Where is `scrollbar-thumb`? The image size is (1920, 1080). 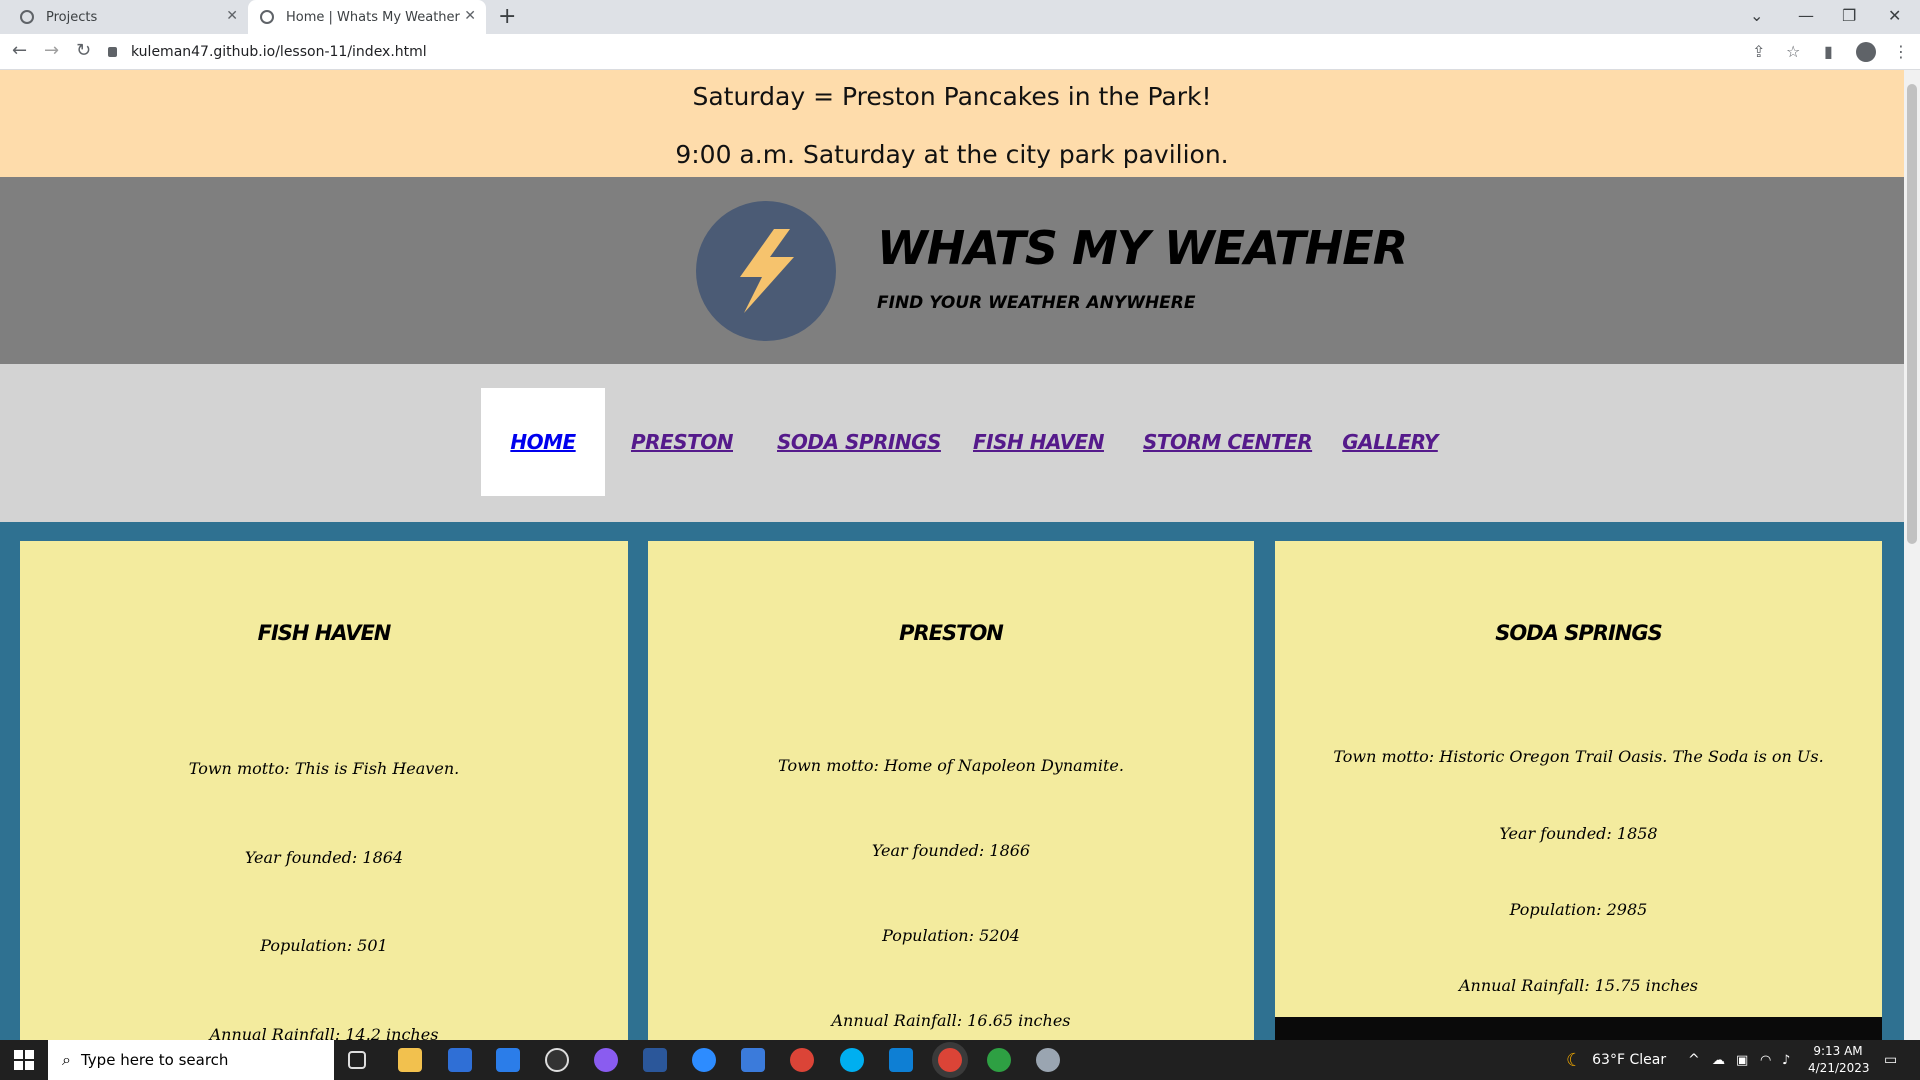 scrollbar-thumb is located at coordinates (1912, 314).